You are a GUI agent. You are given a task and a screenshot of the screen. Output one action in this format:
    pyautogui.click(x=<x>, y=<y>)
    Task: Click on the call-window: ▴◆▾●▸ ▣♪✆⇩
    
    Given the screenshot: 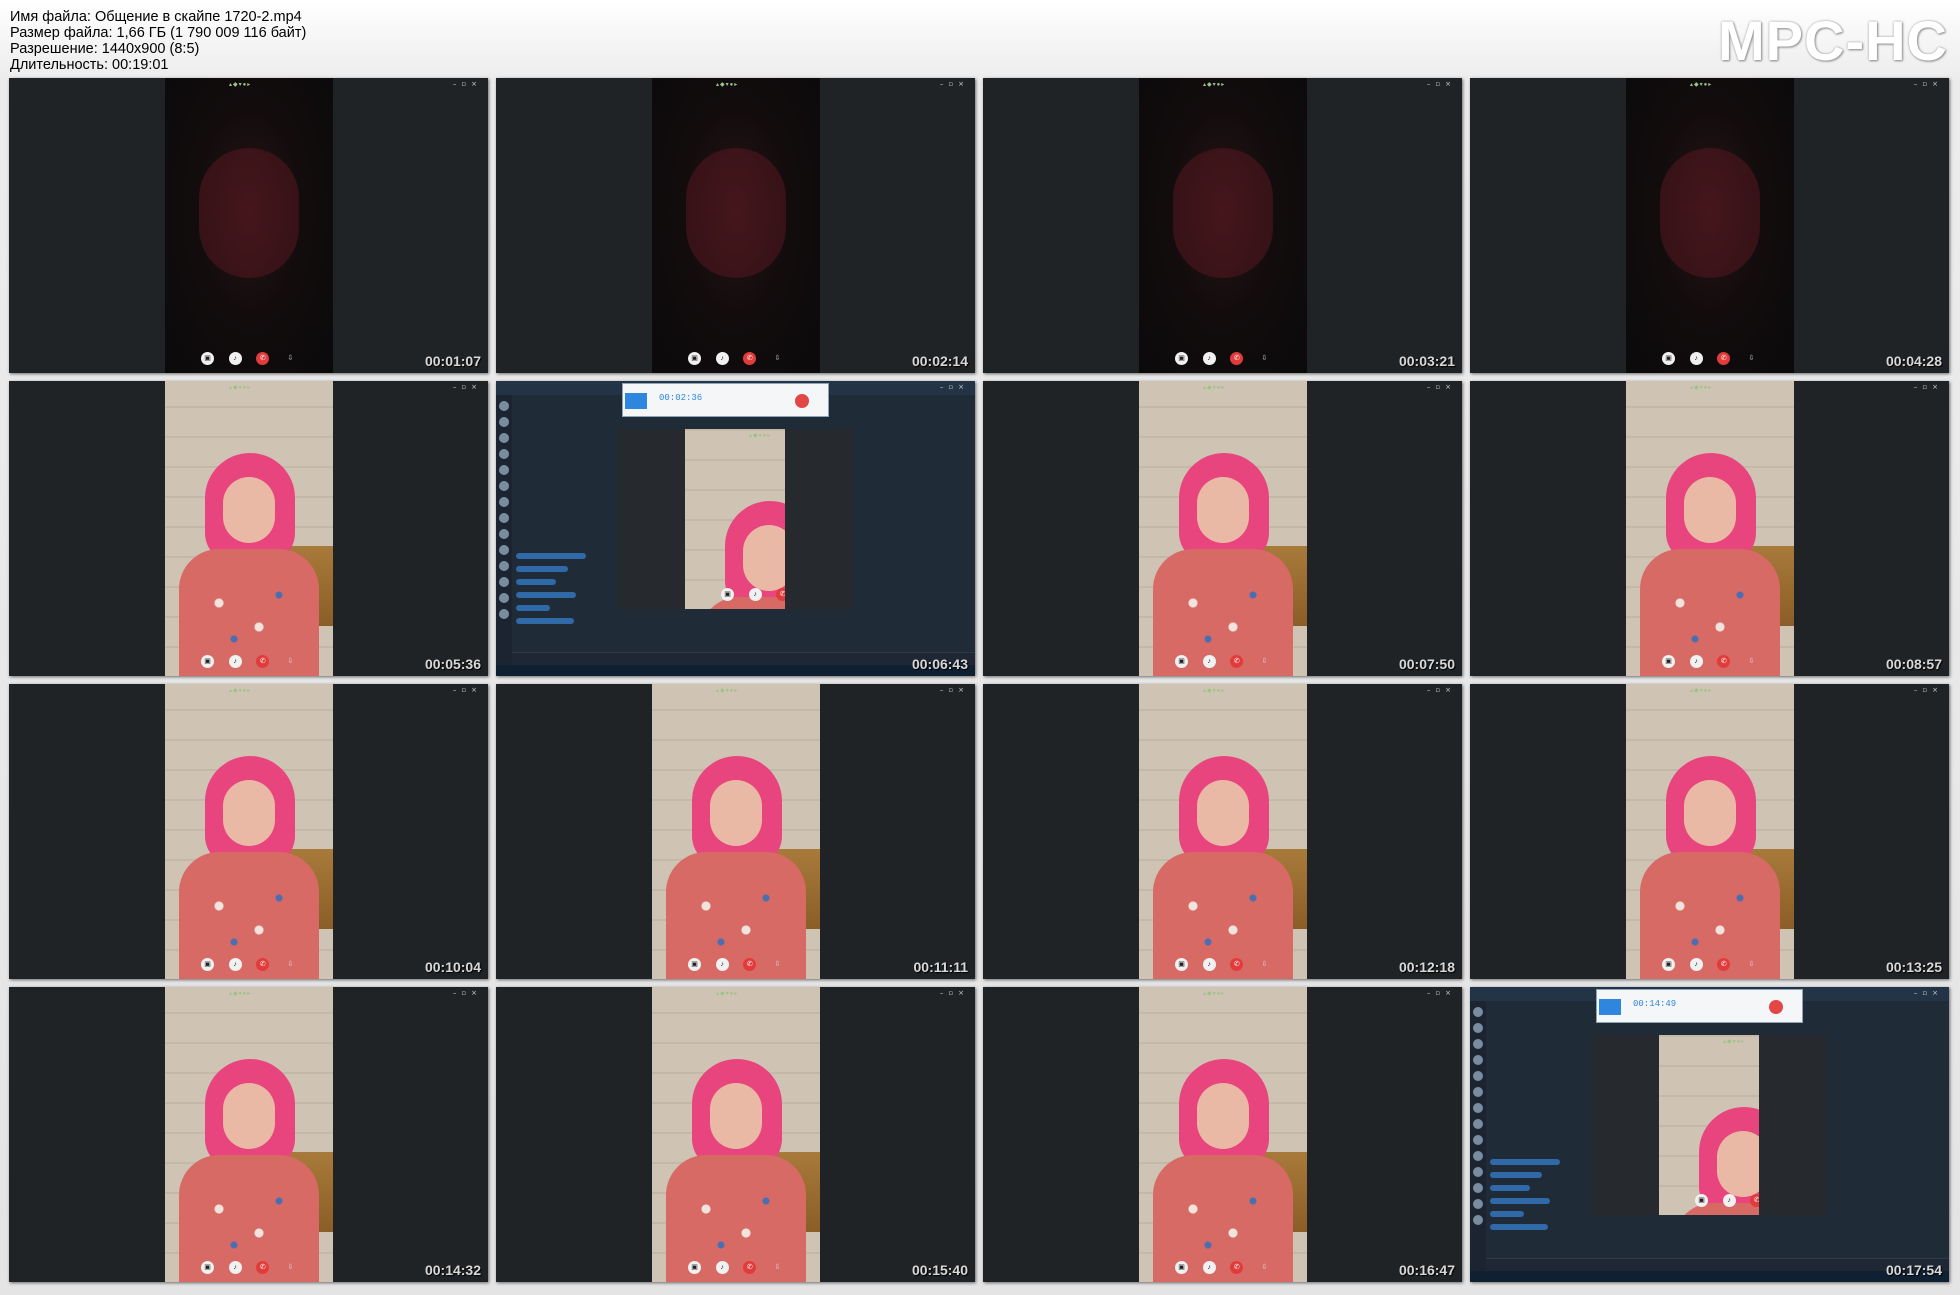 What is the action you would take?
    pyautogui.click(x=1708, y=1125)
    